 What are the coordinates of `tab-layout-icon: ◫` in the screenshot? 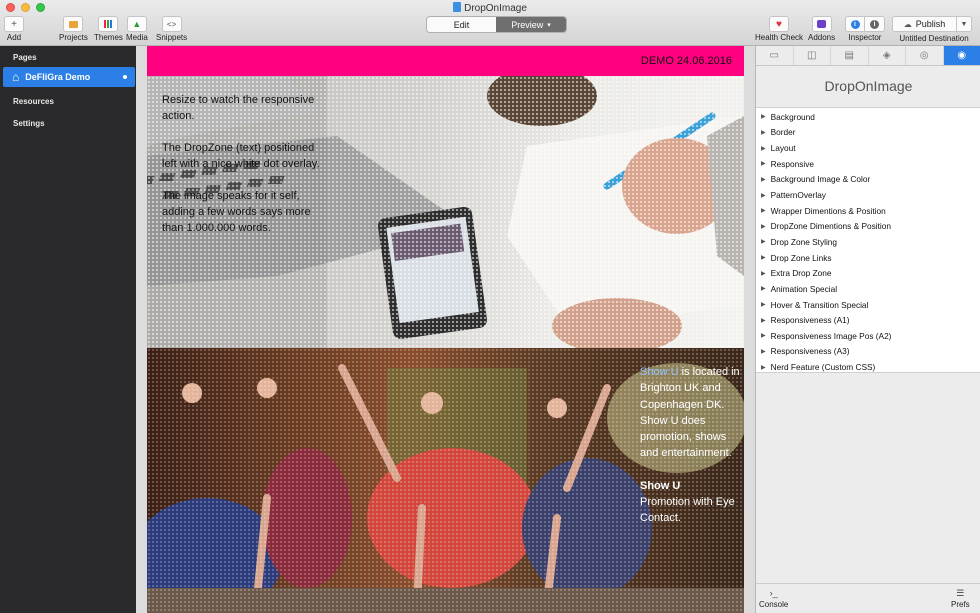 It's located at (812, 55).